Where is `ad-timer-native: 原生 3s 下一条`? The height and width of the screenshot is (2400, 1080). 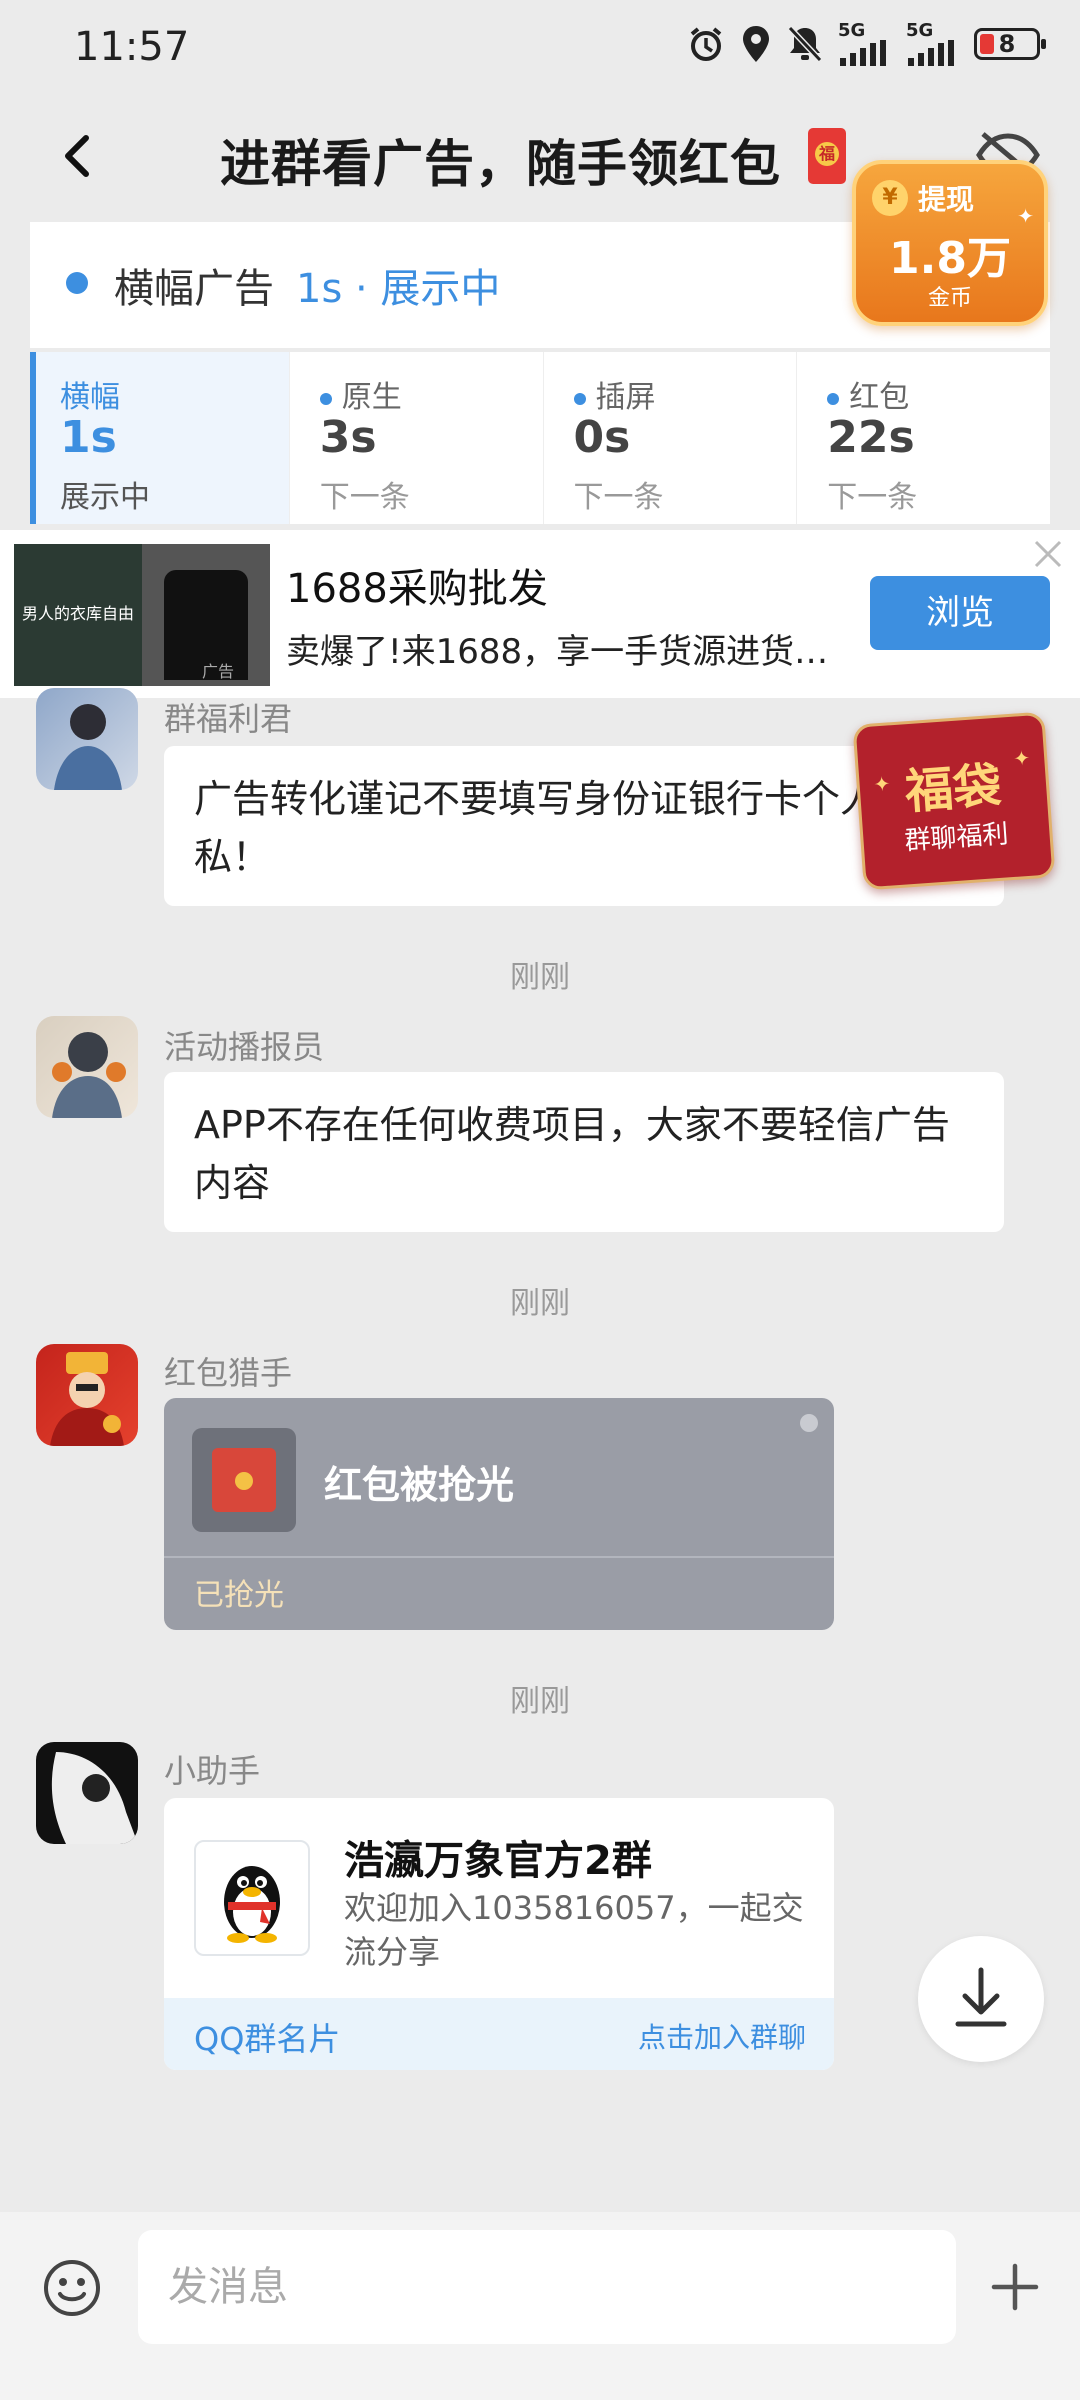 ad-timer-native: 原生 3s 下一条 is located at coordinates (417, 438).